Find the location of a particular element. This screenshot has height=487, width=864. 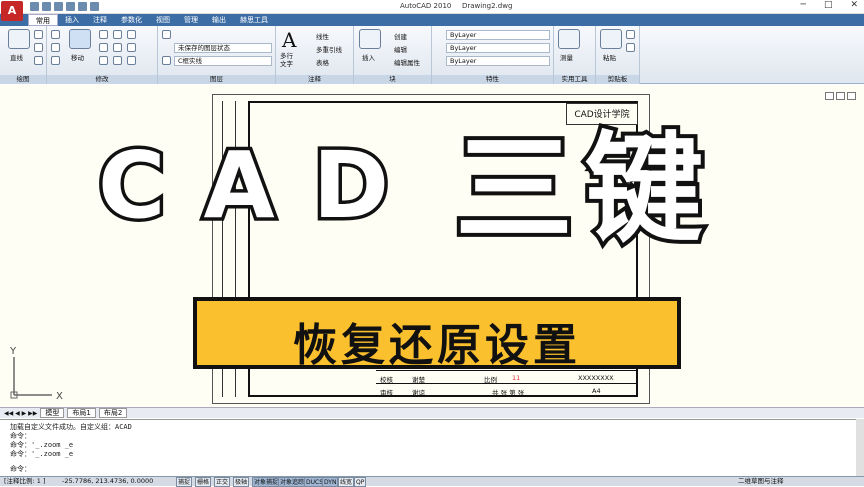

ucs-y-label: Y is located at coordinates (13, 351).